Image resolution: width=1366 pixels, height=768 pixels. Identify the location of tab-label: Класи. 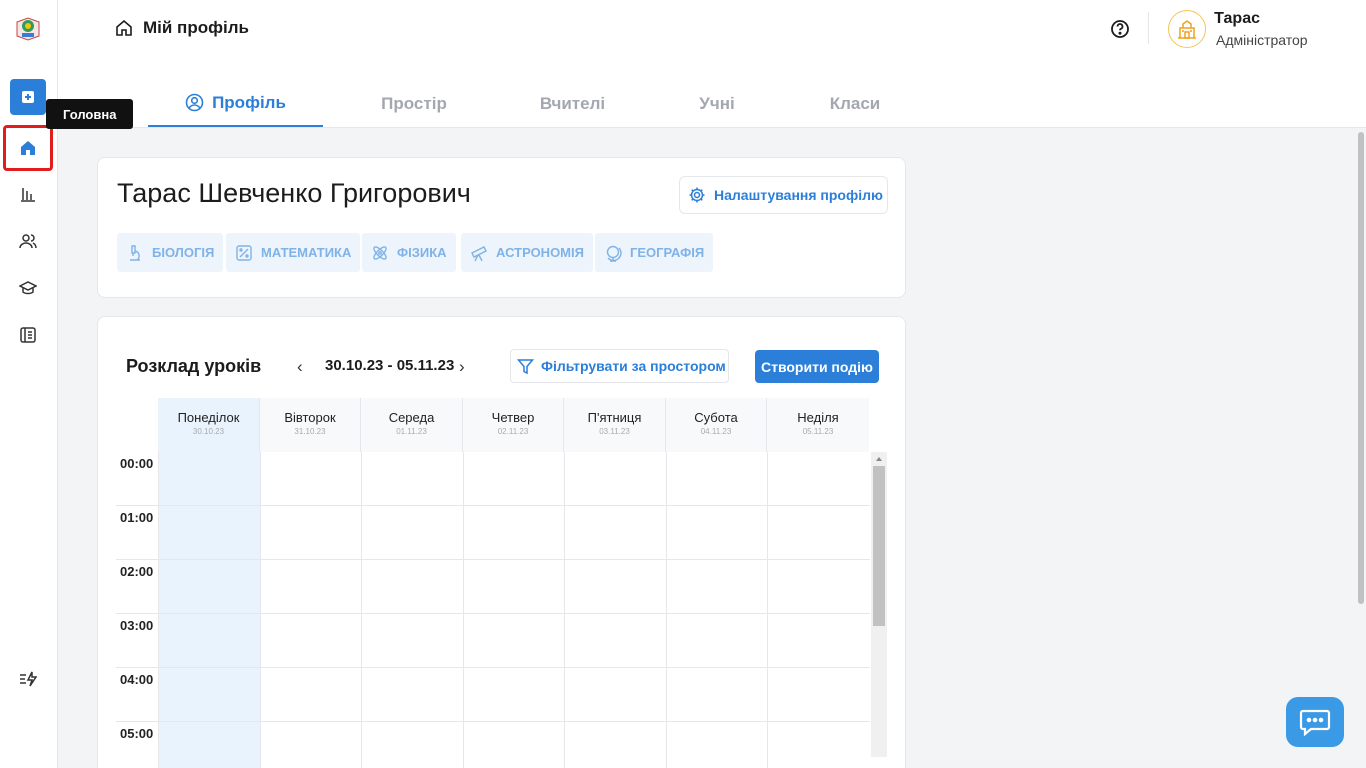
(855, 103).